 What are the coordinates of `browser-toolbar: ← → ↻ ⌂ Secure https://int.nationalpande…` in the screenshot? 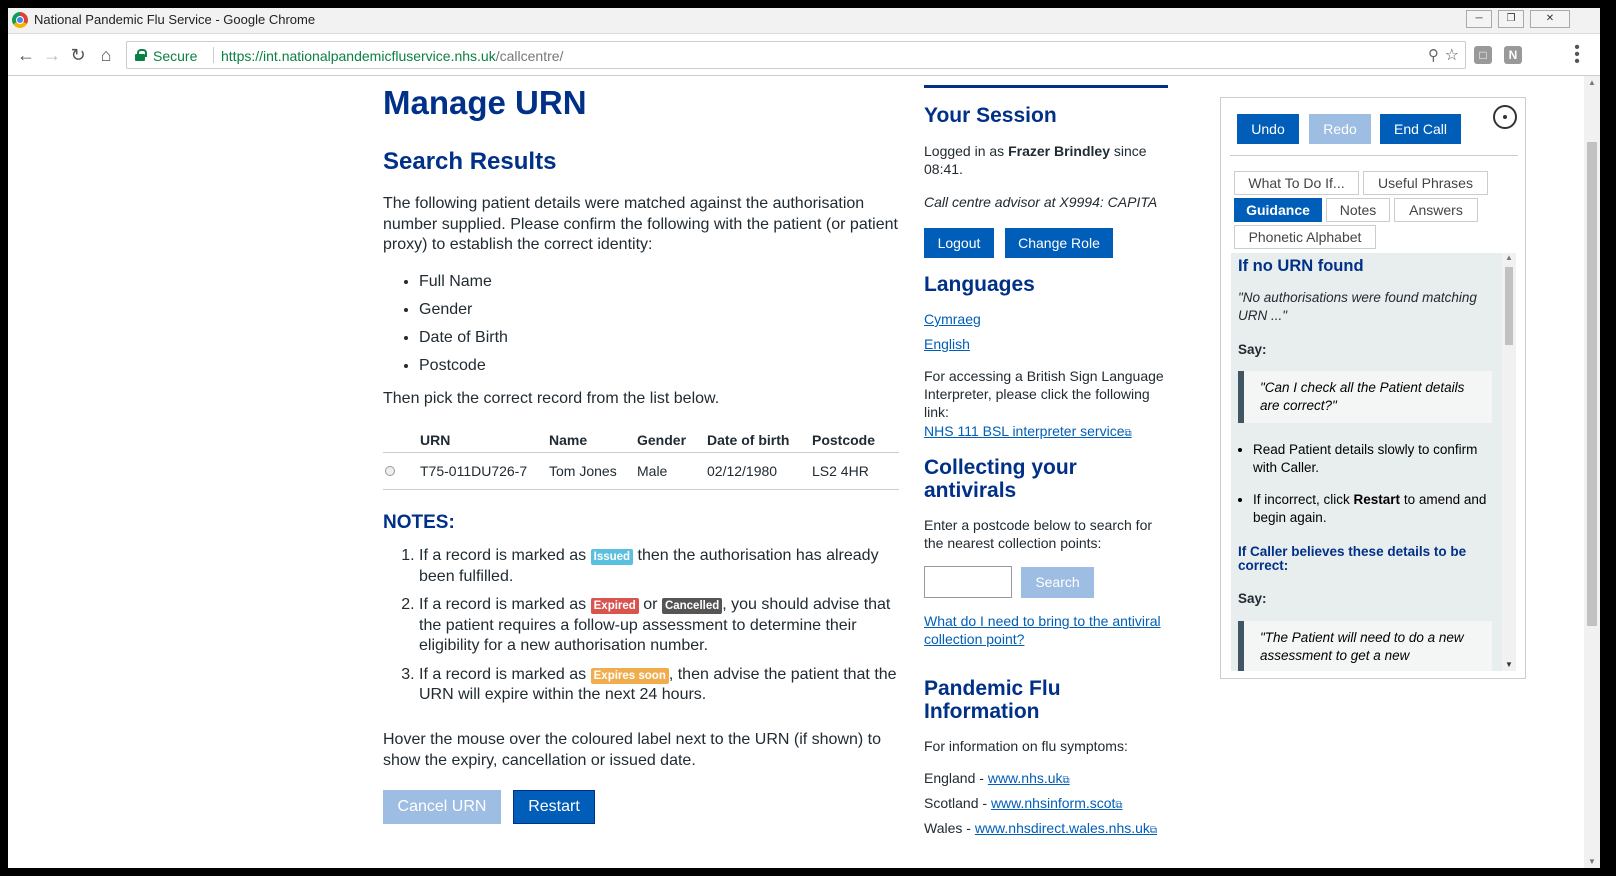 It's located at (804, 55).